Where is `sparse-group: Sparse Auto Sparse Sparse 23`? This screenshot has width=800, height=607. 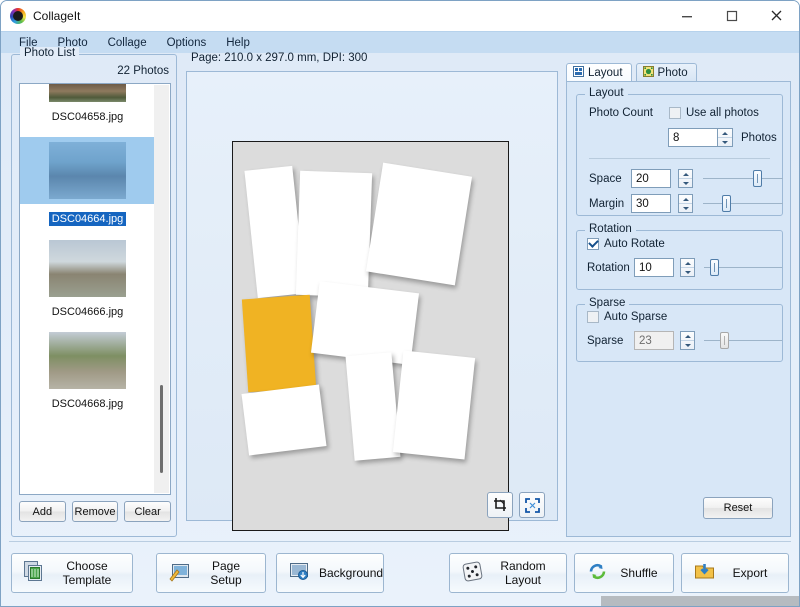
sparse-group: Sparse Auto Sparse Sparse 23 is located at coordinates (679, 329).